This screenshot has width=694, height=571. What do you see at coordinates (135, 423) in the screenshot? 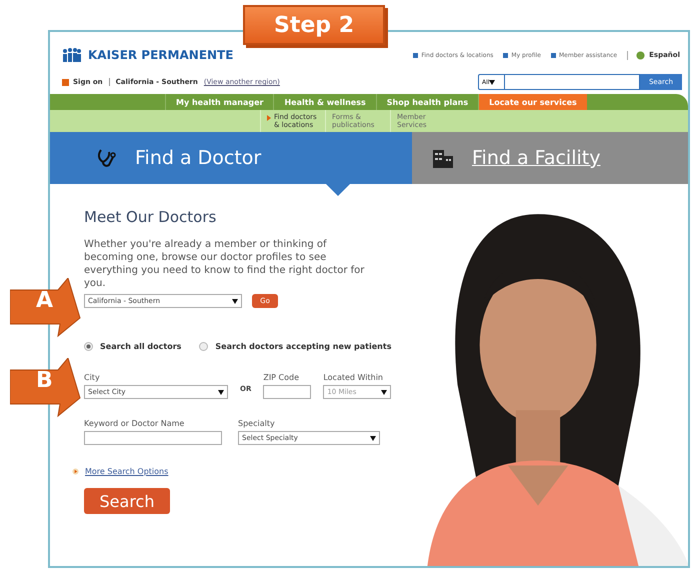
I see `field-label: Keyword or Doctor Name` at bounding box center [135, 423].